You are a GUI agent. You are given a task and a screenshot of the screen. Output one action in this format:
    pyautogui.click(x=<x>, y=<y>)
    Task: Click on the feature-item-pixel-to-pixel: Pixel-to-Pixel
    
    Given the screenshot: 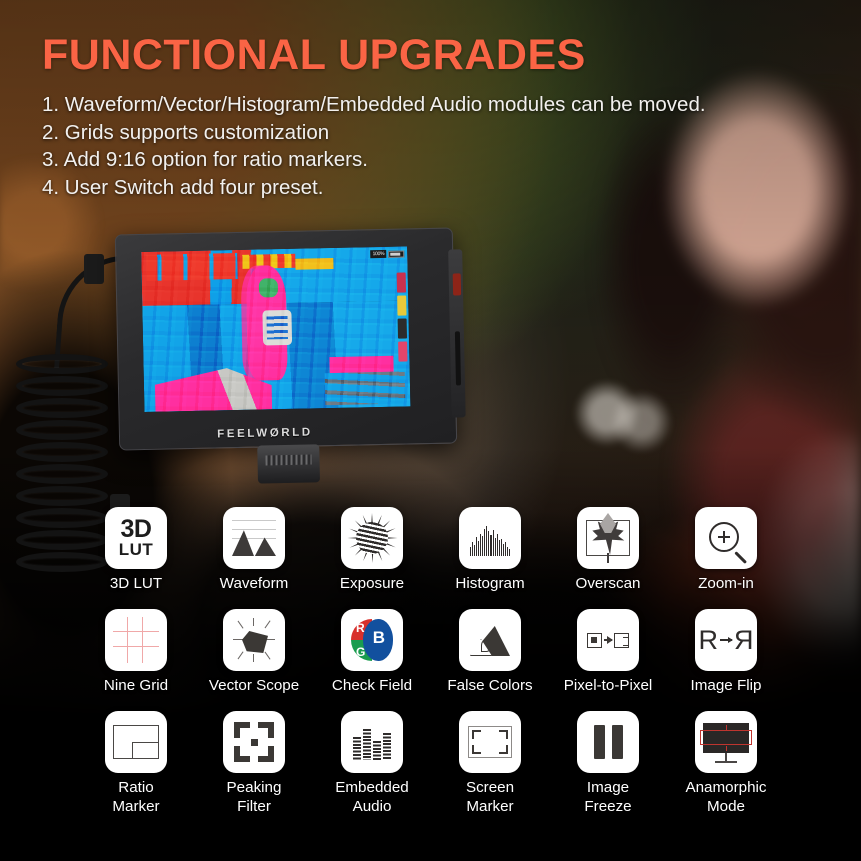 What is the action you would take?
    pyautogui.click(x=608, y=652)
    